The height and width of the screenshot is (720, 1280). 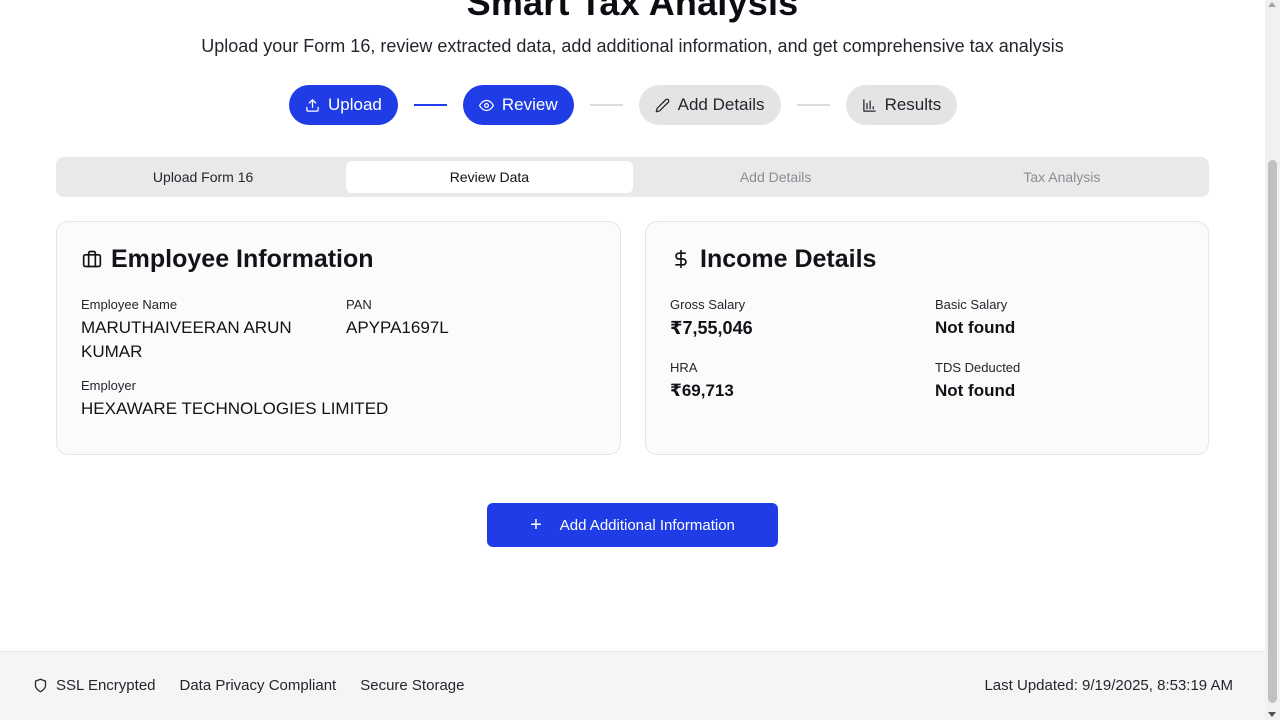 I want to click on eye-icon, so click(x=486, y=105).